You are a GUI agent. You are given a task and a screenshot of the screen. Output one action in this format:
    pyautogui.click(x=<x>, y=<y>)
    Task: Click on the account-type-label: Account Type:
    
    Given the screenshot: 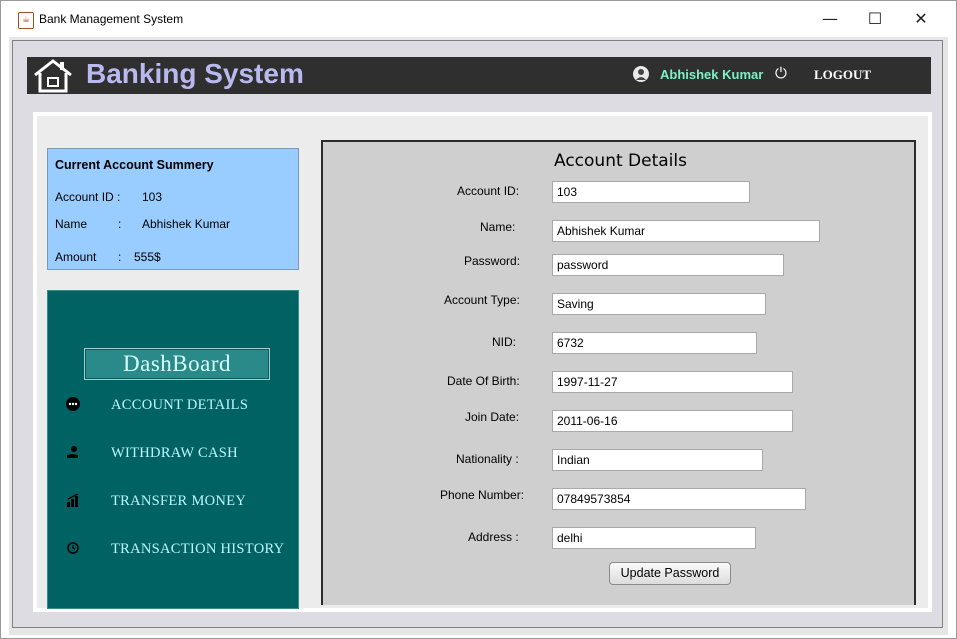 What is the action you would take?
    pyautogui.click(x=482, y=300)
    